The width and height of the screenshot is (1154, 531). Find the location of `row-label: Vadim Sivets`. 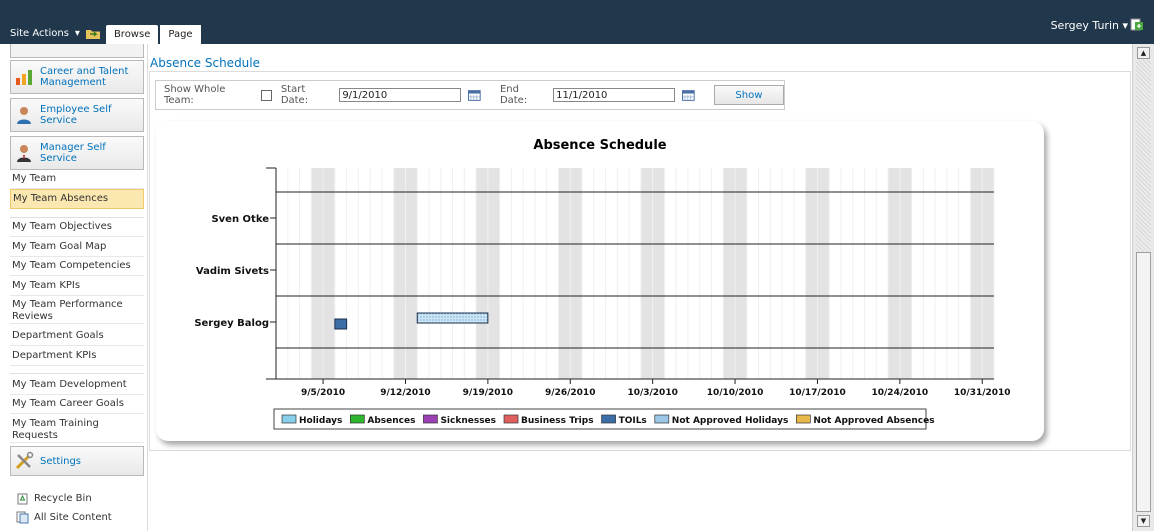

row-label: Vadim Sivets is located at coordinates (232, 271).